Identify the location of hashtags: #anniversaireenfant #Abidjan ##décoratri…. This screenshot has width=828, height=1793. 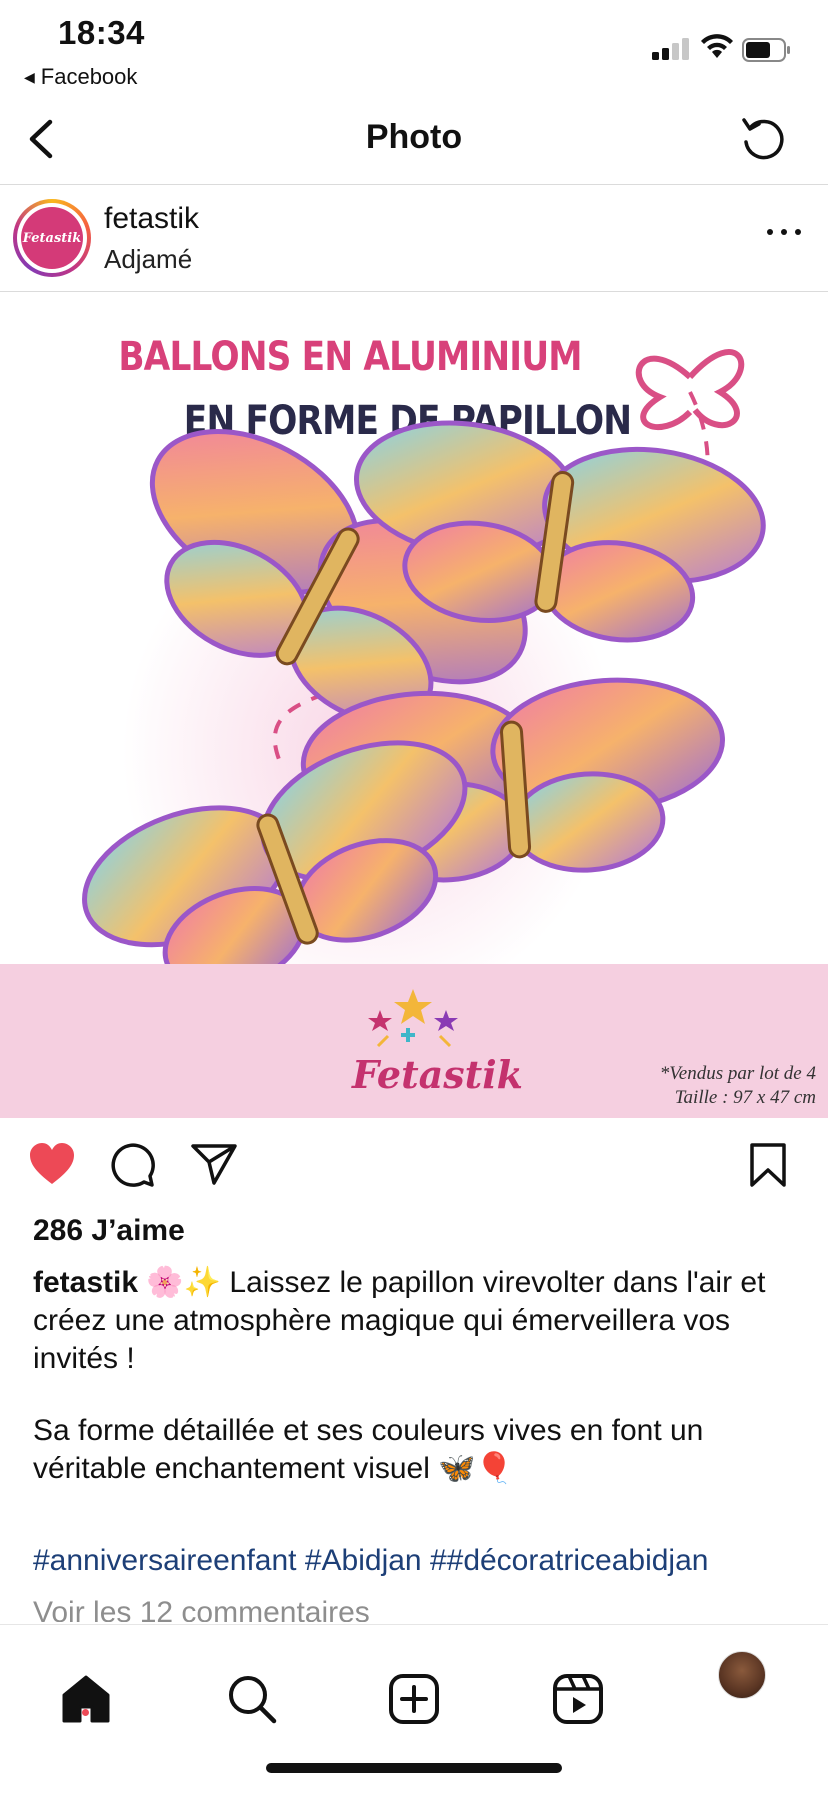
(428, 1561).